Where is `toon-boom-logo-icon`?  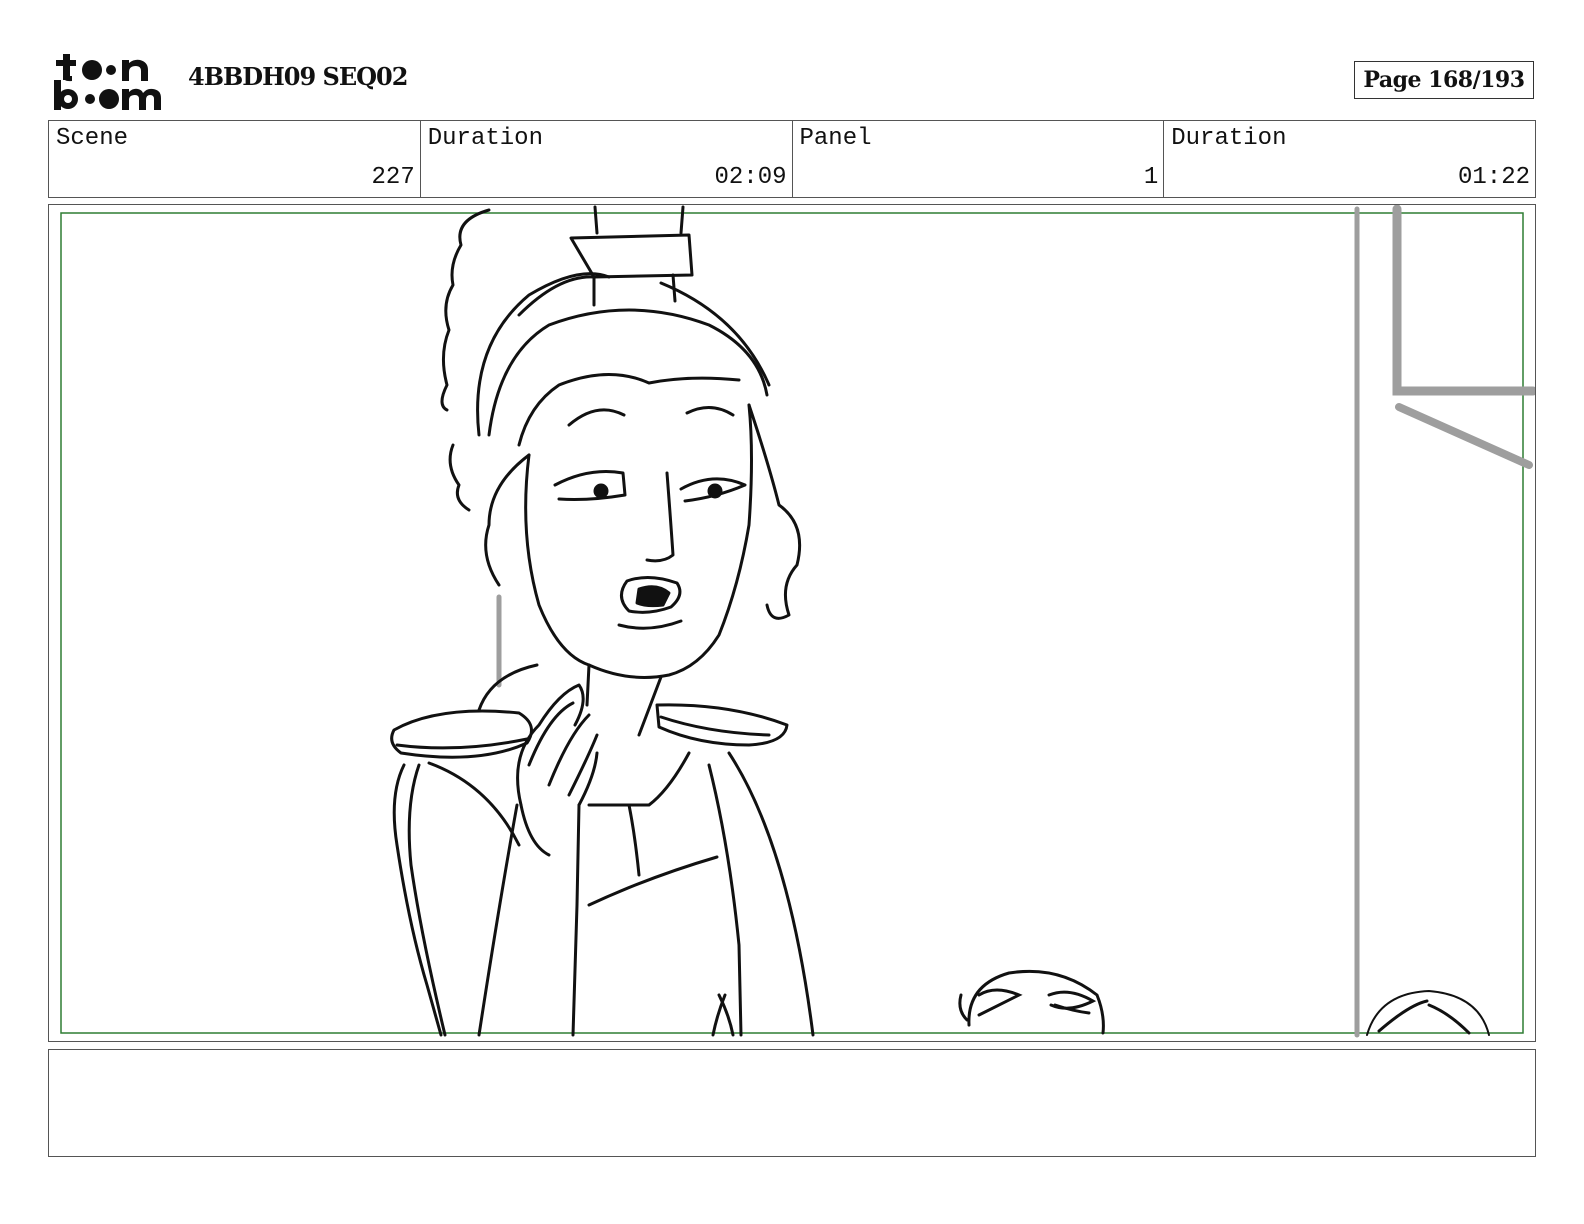 toon-boom-logo-icon is located at coordinates (107, 82).